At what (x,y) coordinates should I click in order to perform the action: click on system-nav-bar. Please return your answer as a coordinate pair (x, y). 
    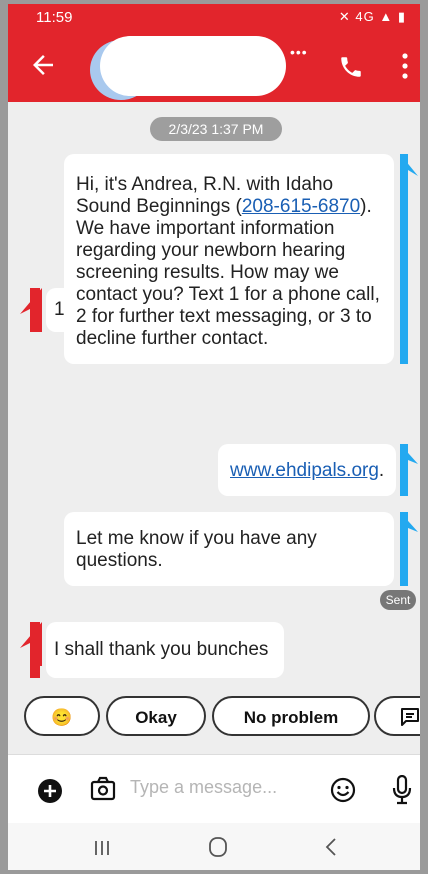
    Looking at the image, I should click on (214, 846).